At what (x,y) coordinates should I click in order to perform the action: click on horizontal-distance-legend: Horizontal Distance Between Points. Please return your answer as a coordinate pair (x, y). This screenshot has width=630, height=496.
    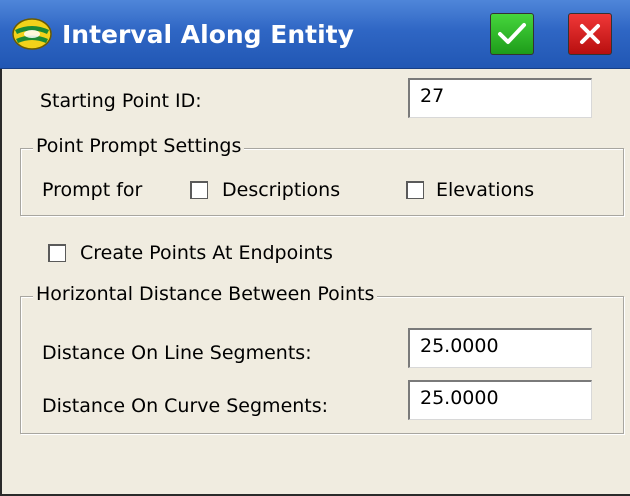
    Looking at the image, I should click on (205, 294).